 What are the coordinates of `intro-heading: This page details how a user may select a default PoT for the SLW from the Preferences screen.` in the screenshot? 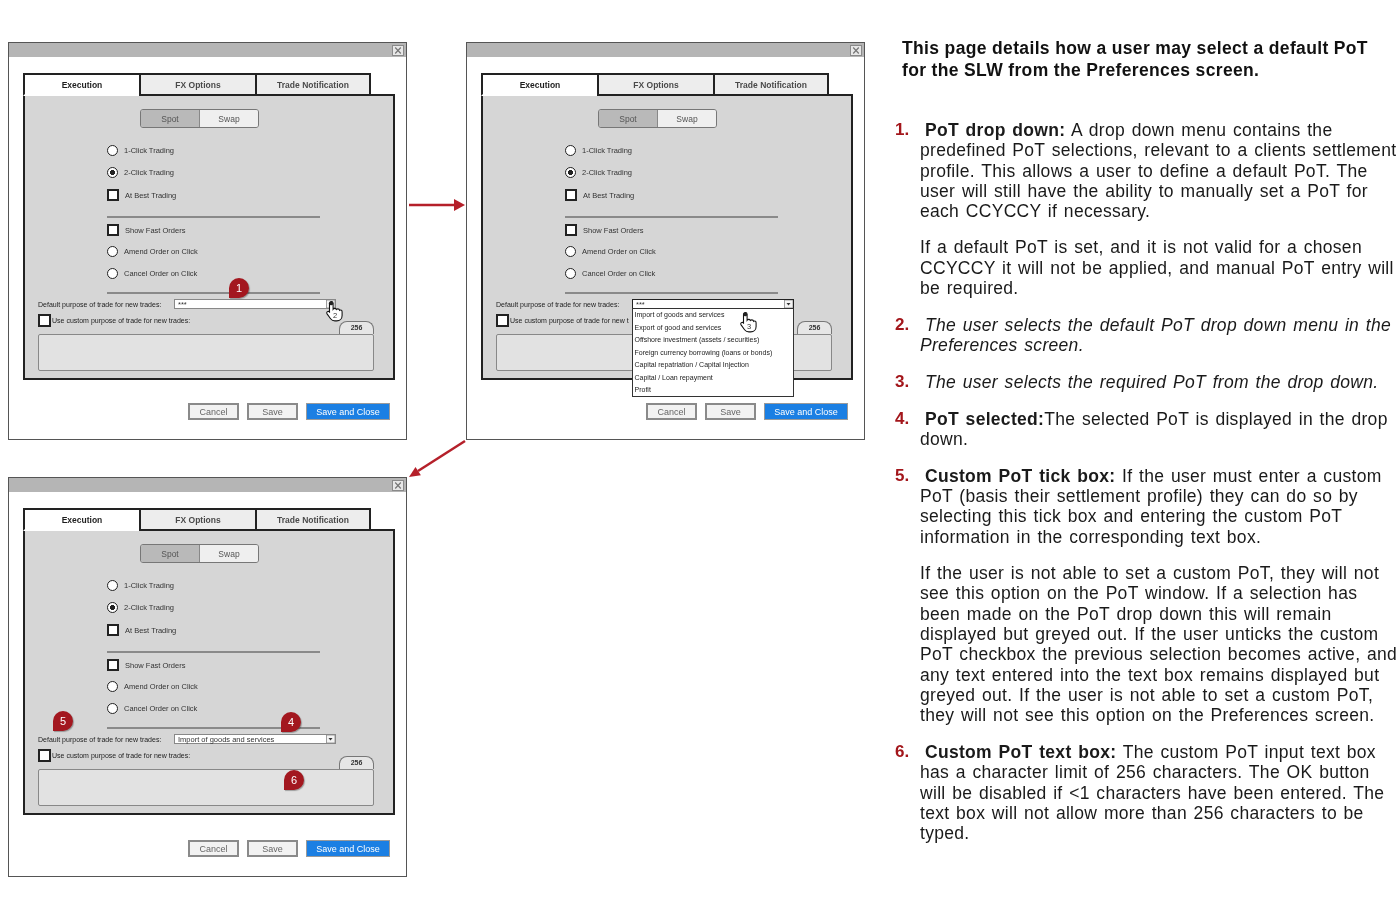 It's located at (1135, 59).